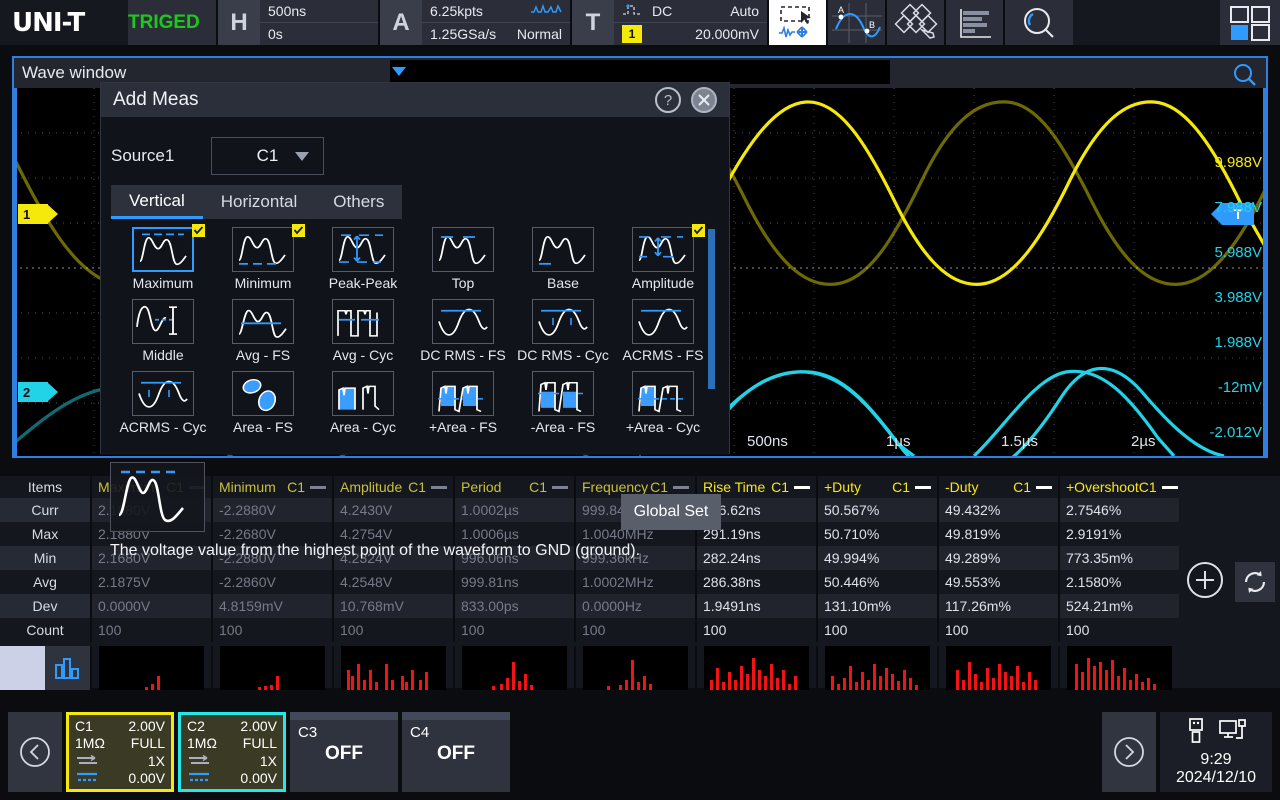 This screenshot has width=1280, height=800. What do you see at coordinates (45, 582) in the screenshot?
I see `row-label: Avg` at bounding box center [45, 582].